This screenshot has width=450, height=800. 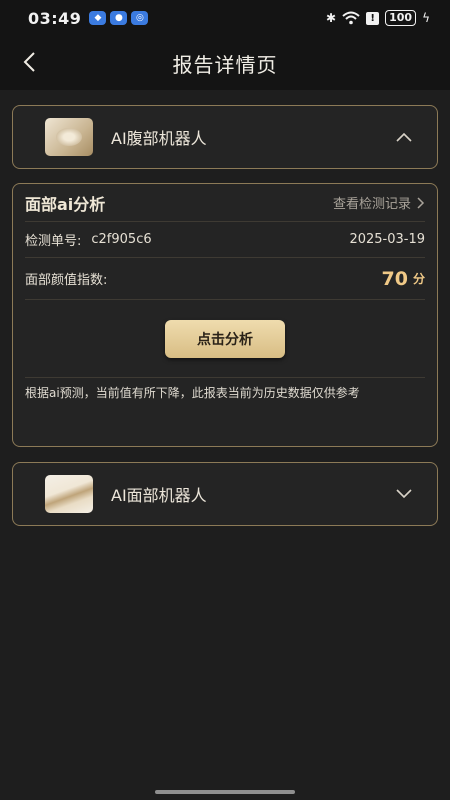 What do you see at coordinates (387, 239) in the screenshot?
I see `report-date: 2025-03-19` at bounding box center [387, 239].